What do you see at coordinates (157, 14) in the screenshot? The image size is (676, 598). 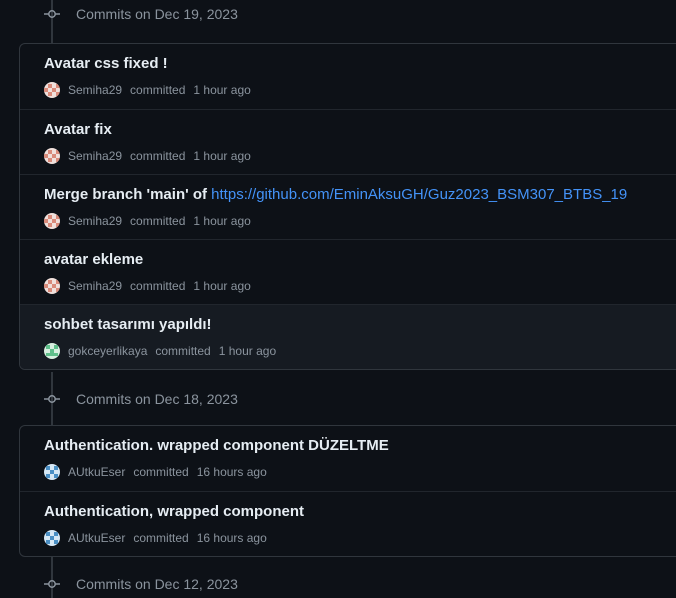 I see `date-label: Commits on Dec 19, 2023` at bounding box center [157, 14].